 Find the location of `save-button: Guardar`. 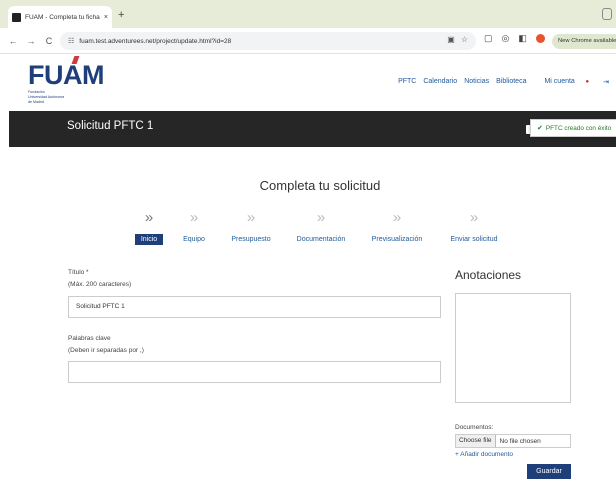

save-button: Guardar is located at coordinates (549, 471).